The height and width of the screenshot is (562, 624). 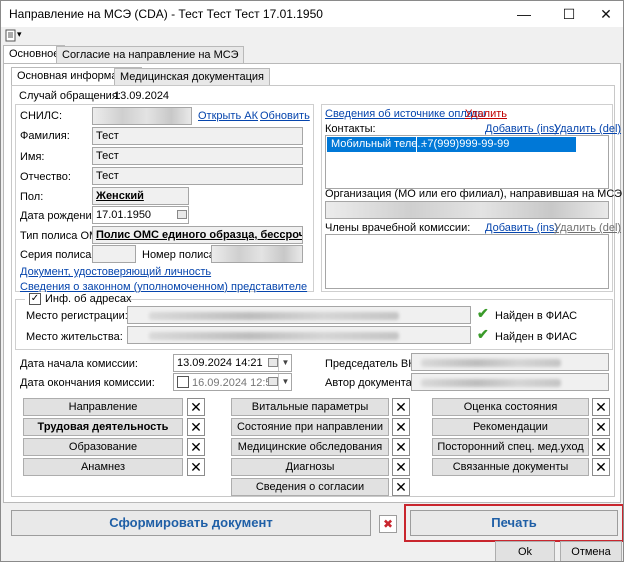 I want to click on section-button-exams: Медицинские обследования, so click(x=310, y=447).